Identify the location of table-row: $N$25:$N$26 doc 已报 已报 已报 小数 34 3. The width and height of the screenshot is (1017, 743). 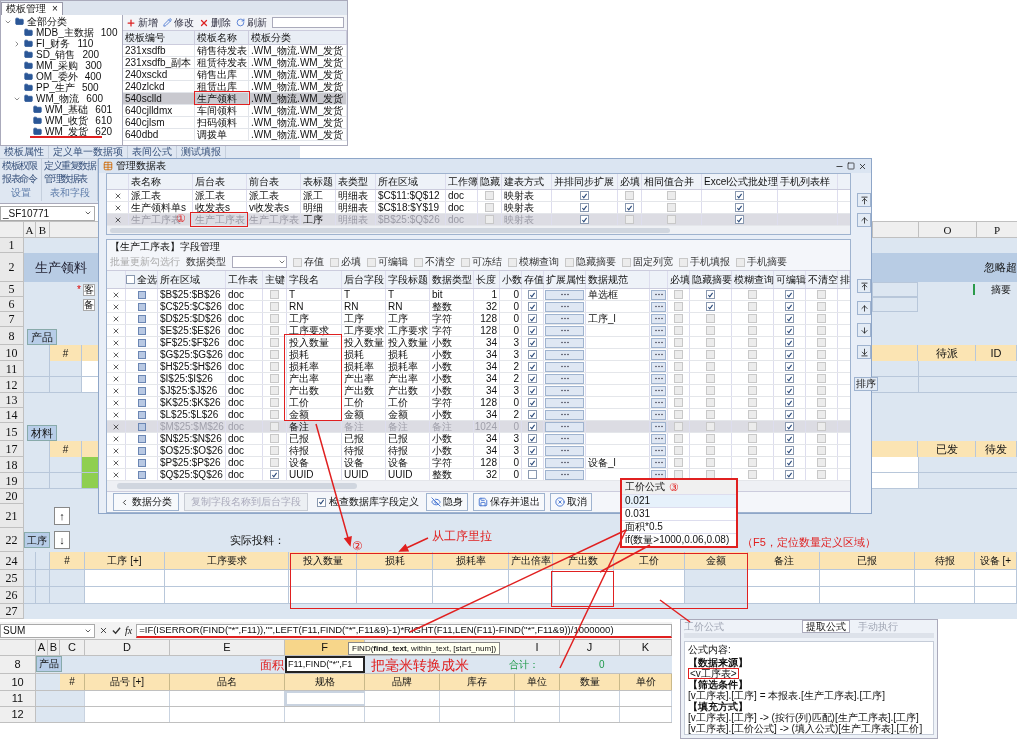
(478, 439).